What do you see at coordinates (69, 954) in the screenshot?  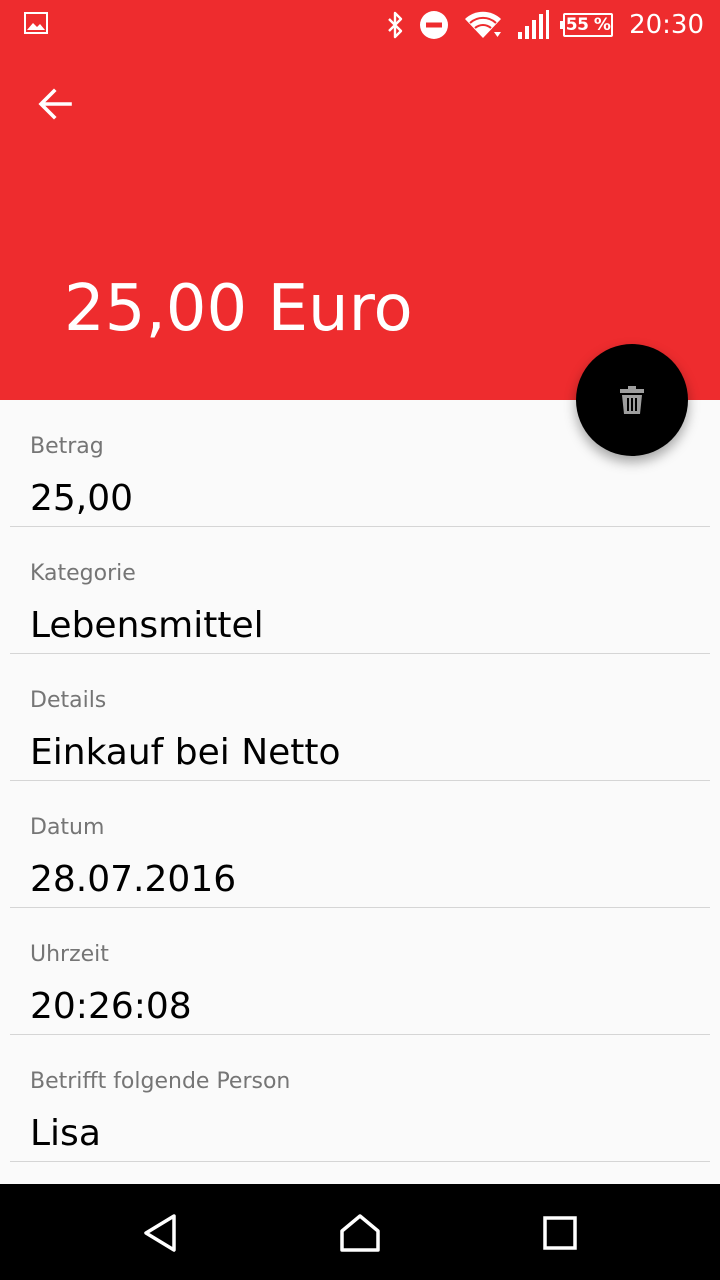 I see `field-label: Uhrzeit` at bounding box center [69, 954].